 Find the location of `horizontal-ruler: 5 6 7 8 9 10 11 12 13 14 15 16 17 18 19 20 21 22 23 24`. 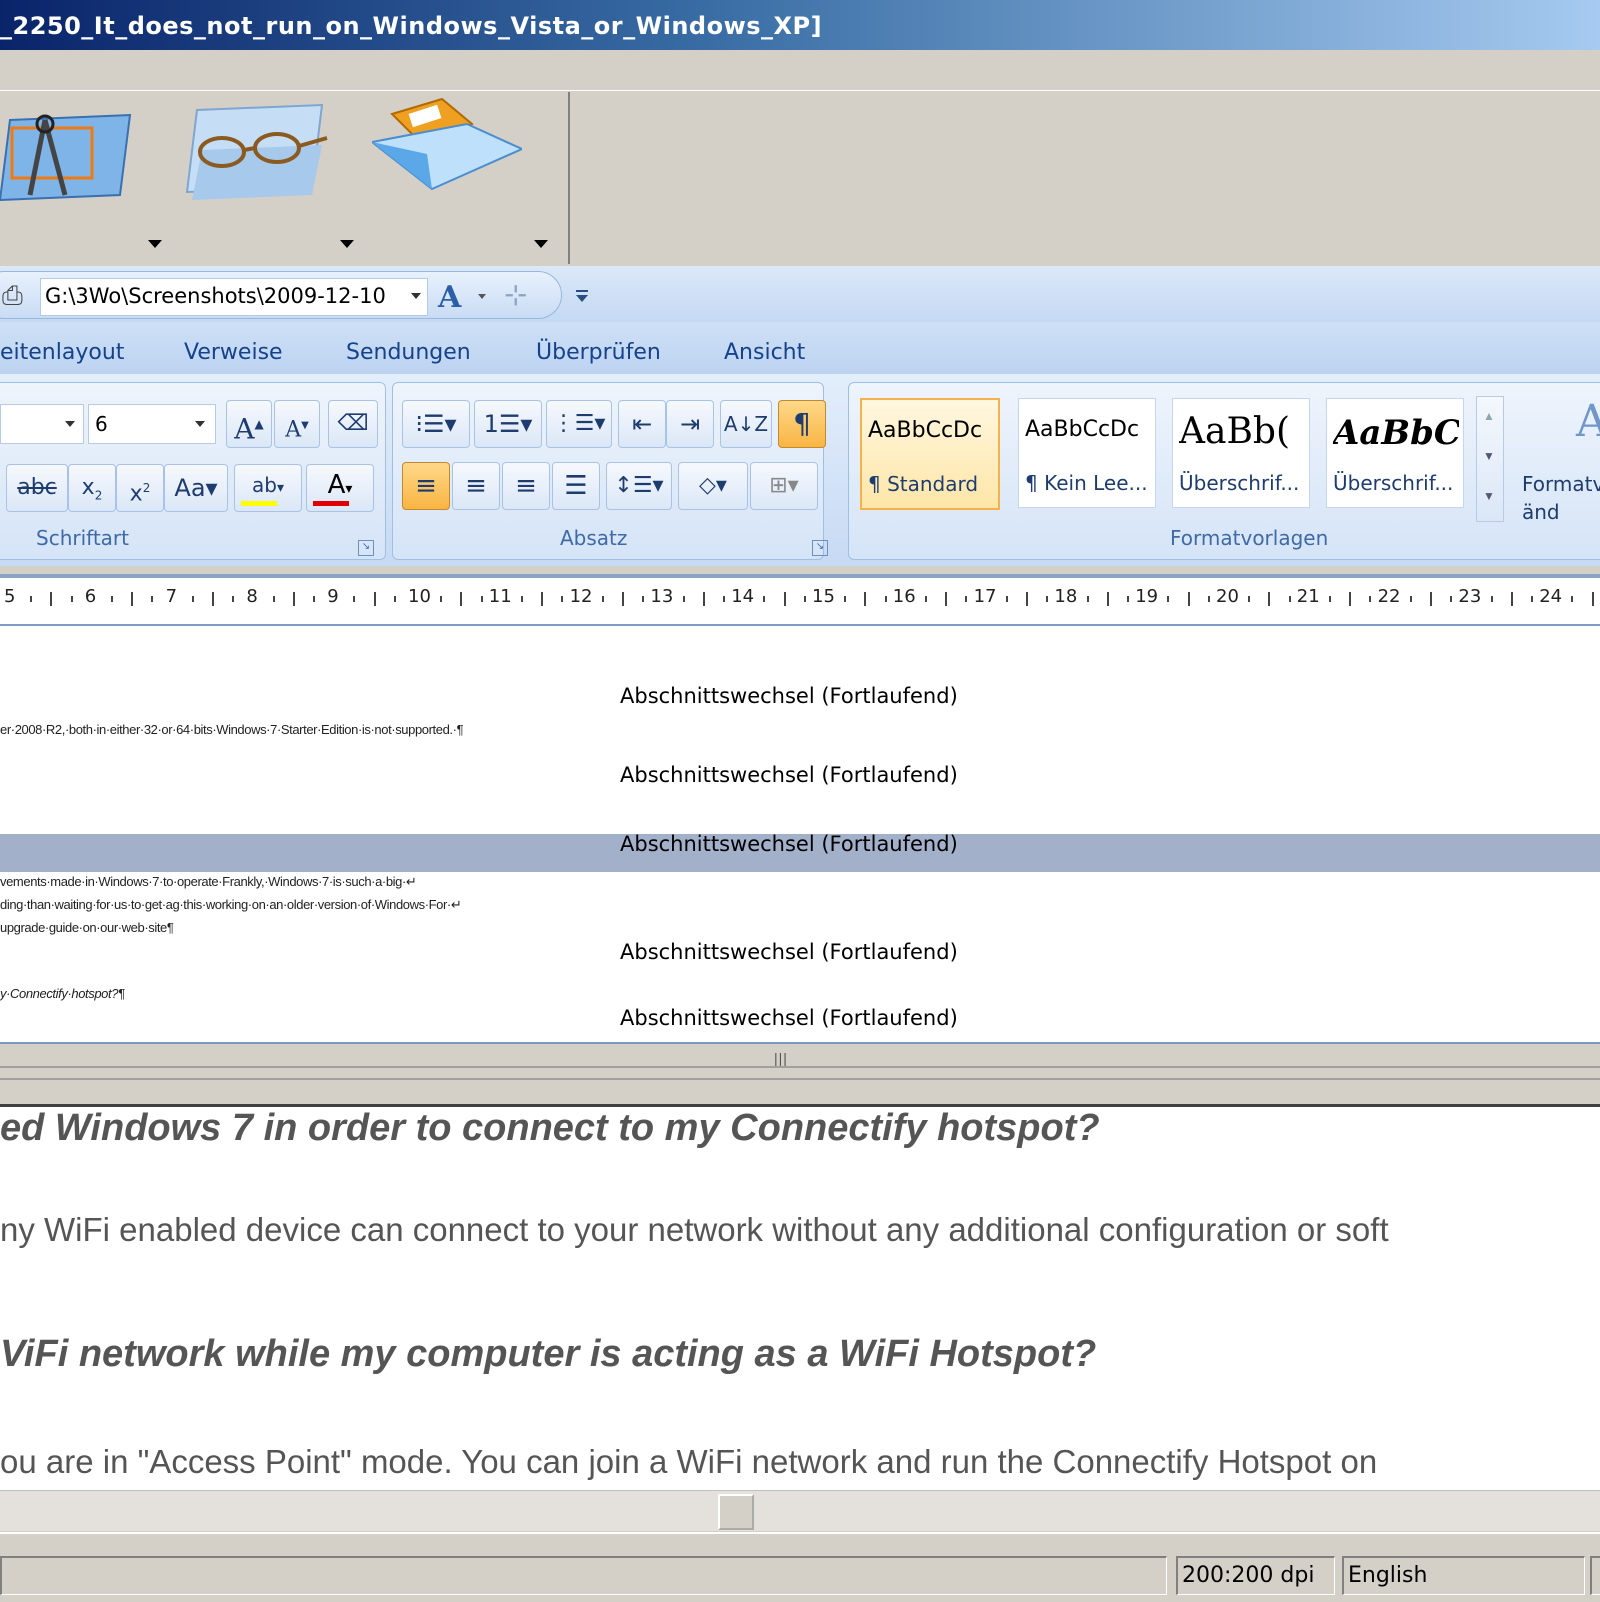

horizontal-ruler: 5 6 7 8 9 10 11 12 13 14 15 16 17 18 19 20 21 22 23 24 is located at coordinates (800, 601).